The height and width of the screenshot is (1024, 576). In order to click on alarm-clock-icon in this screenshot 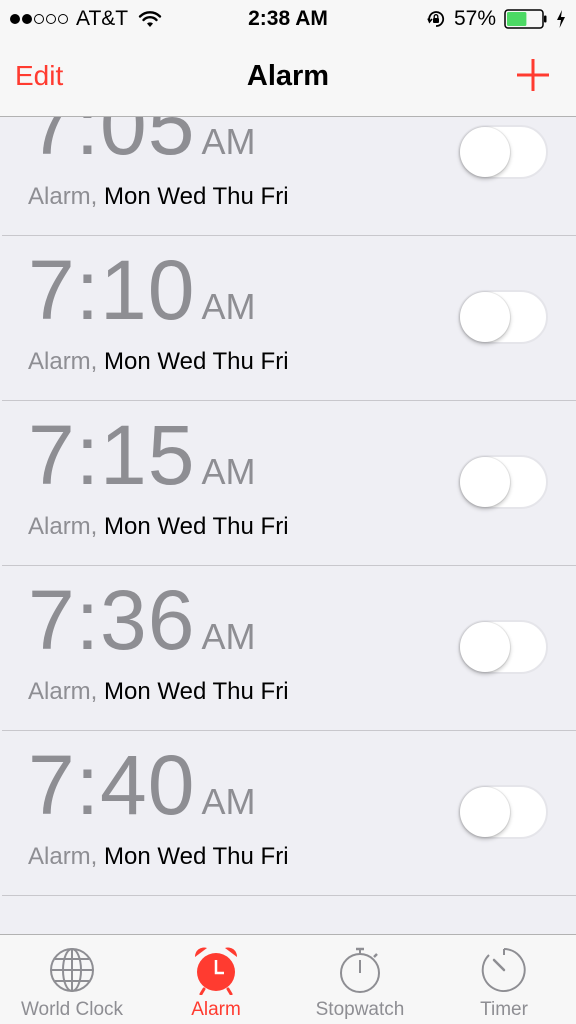, I will do `click(216, 971)`.